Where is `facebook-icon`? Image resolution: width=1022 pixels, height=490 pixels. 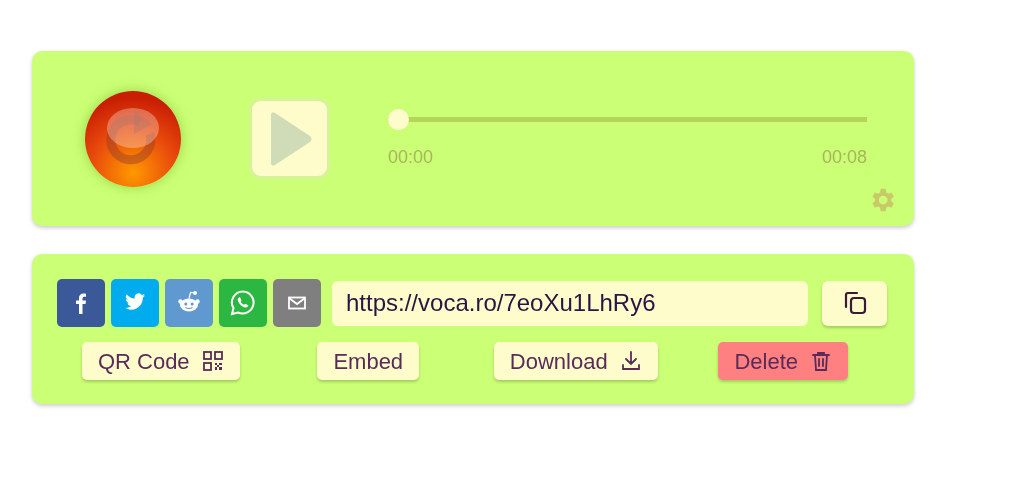
facebook-icon is located at coordinates (81, 303).